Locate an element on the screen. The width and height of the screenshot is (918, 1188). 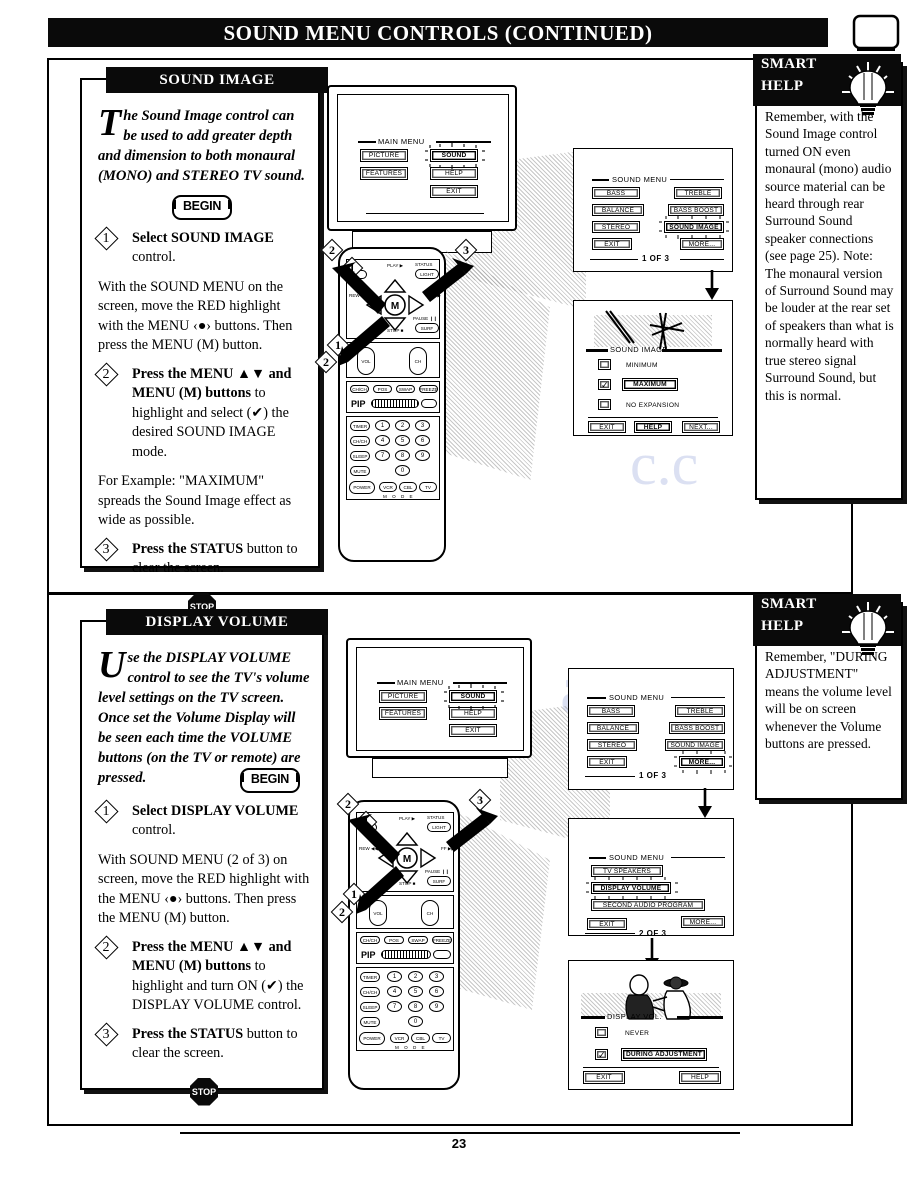
sound-menu-title-1: SOUND MENU is located at coordinates (640, 179).